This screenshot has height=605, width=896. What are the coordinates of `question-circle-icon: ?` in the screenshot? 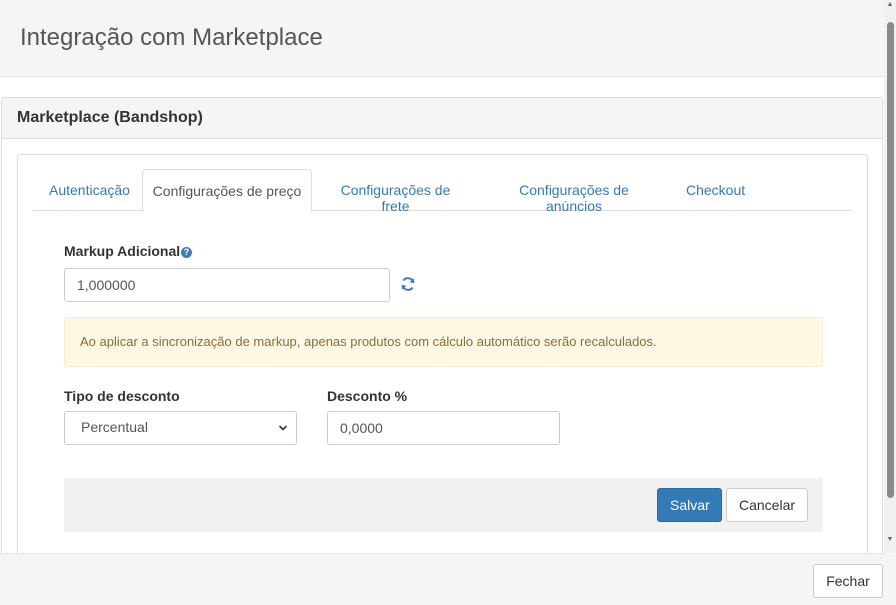 It's located at (186, 252).